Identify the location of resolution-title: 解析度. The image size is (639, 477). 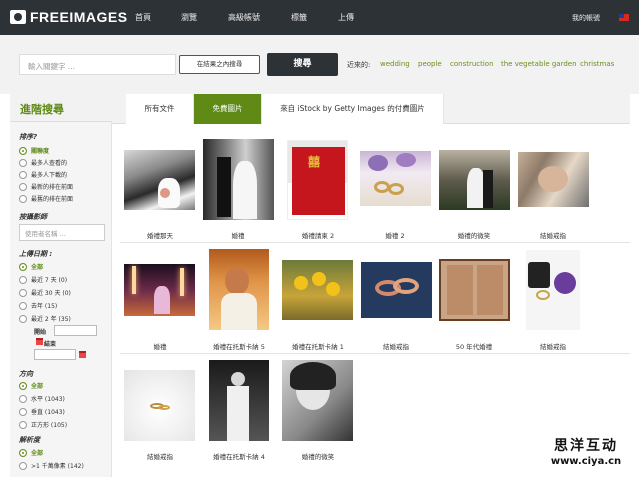
(29, 440).